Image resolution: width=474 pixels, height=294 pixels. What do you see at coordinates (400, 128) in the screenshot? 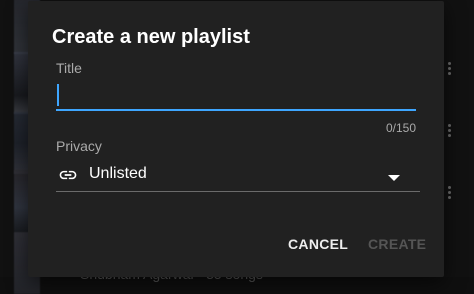
I see `character-counter: 0/150` at bounding box center [400, 128].